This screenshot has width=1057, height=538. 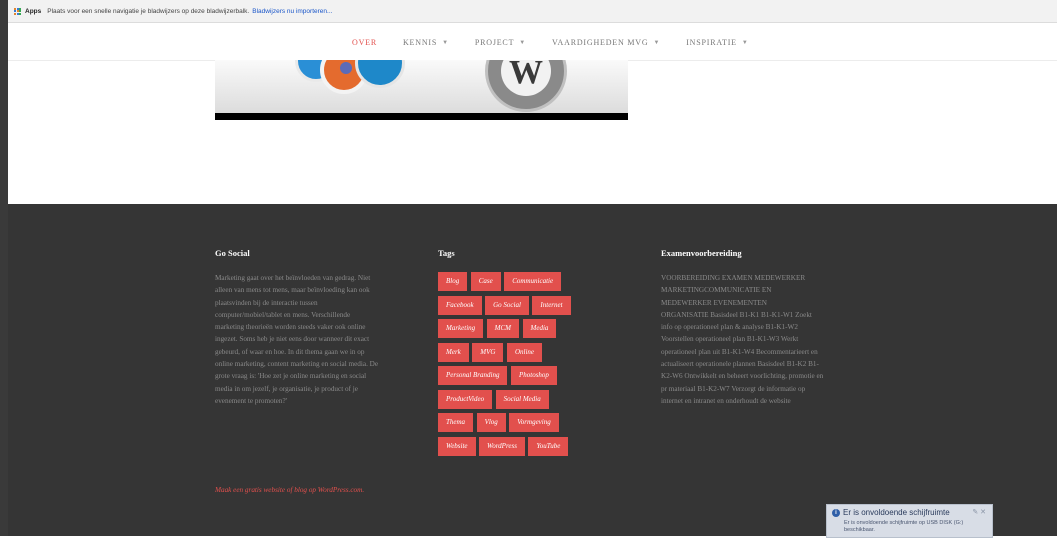 I want to click on featured-image: W, so click(x=421, y=90).